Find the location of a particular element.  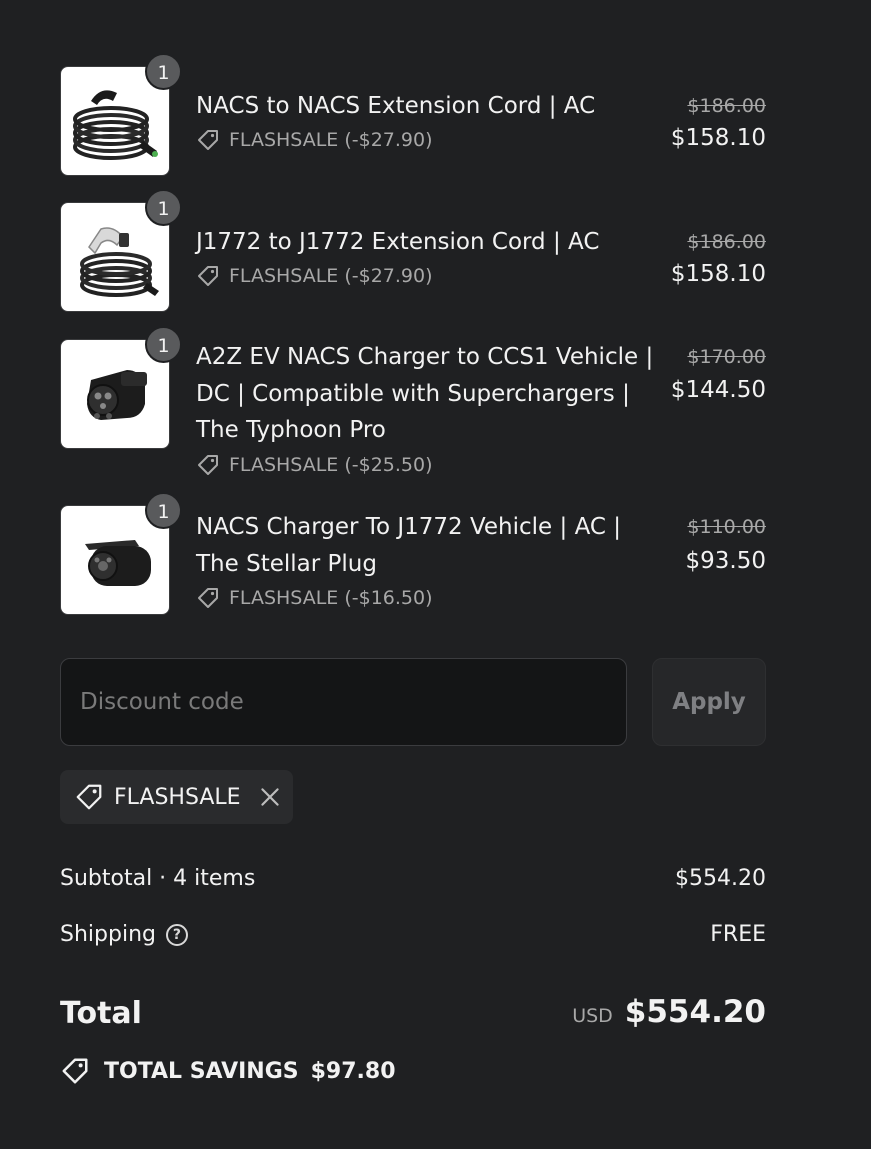

shipping-value: FREE is located at coordinates (738, 934).